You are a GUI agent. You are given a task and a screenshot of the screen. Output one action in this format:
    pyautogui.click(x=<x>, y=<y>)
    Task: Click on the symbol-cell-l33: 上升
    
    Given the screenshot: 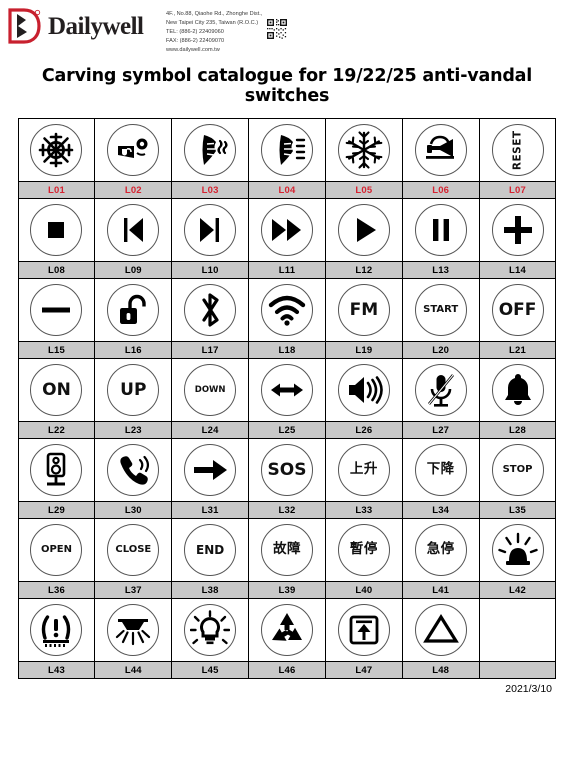 What is the action you would take?
    pyautogui.click(x=363, y=470)
    